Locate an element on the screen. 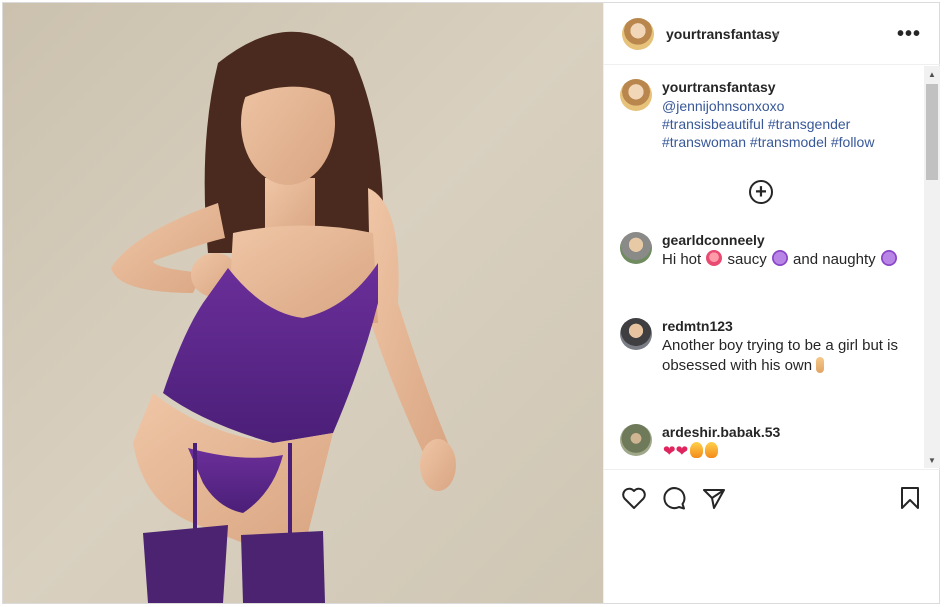 The image size is (944, 607). post-actions-bar is located at coordinates (772, 497).